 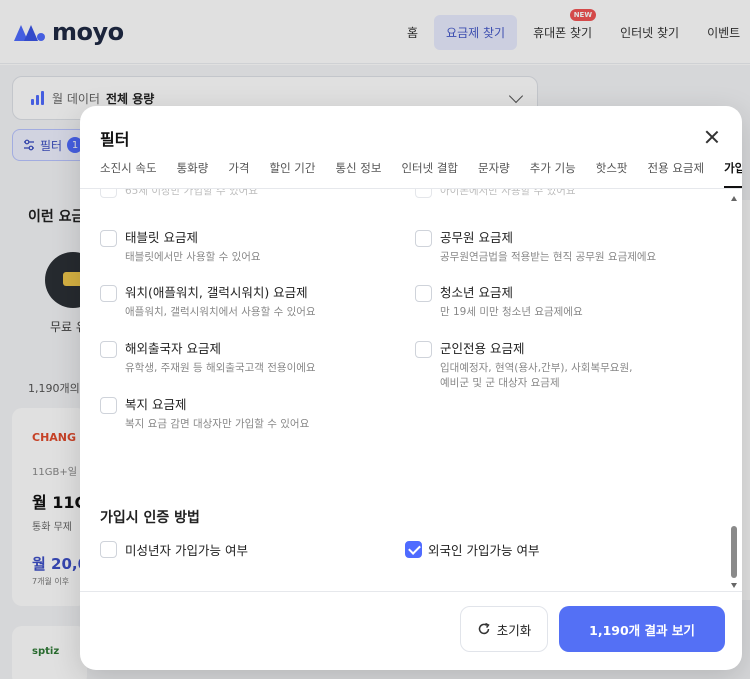 What do you see at coordinates (733, 173) in the screenshot?
I see `tab-signup: 가입시` at bounding box center [733, 173].